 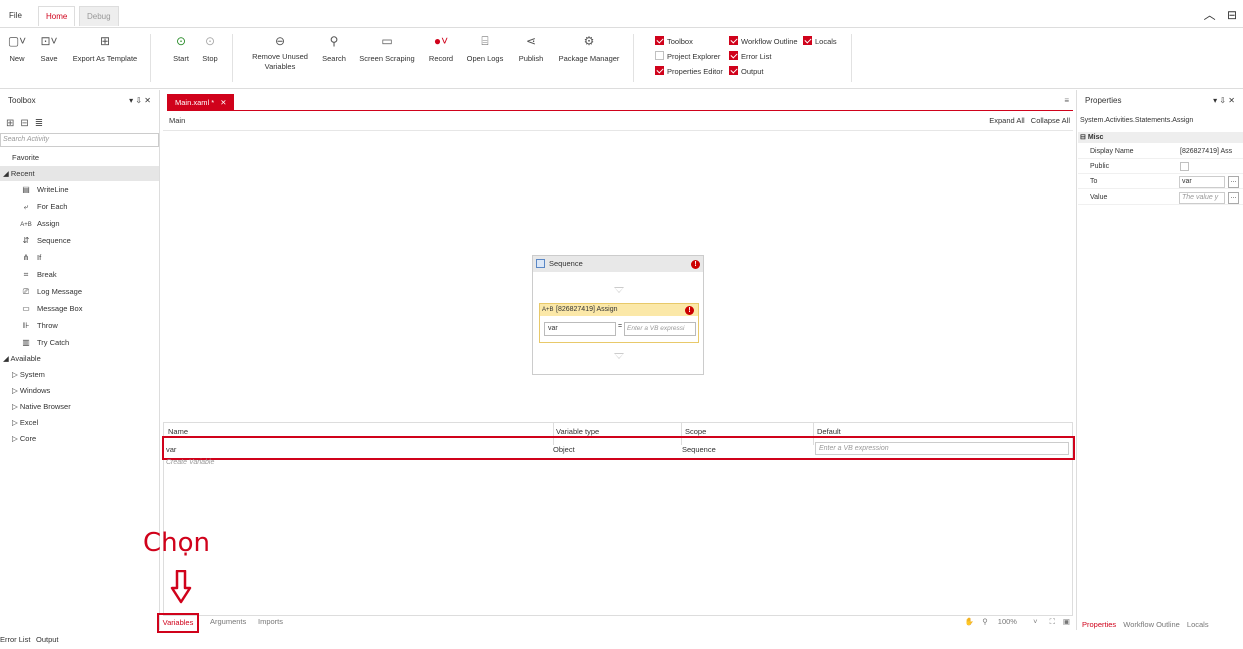 I want to click on variable-scope-cell: Sequence, so click(x=699, y=449).